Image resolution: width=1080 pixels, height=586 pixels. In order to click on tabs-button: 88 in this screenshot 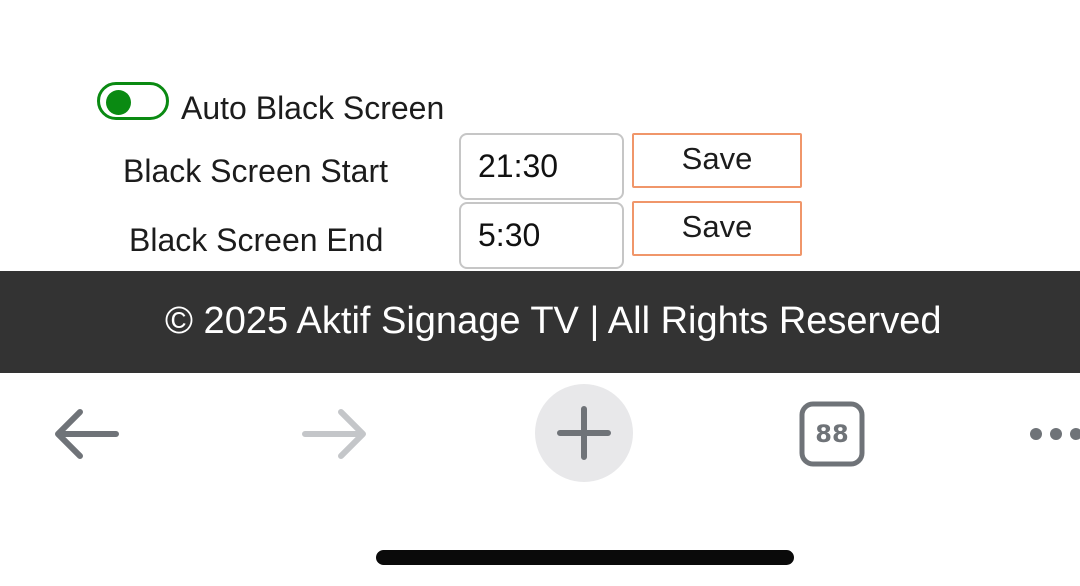, I will do `click(832, 434)`.